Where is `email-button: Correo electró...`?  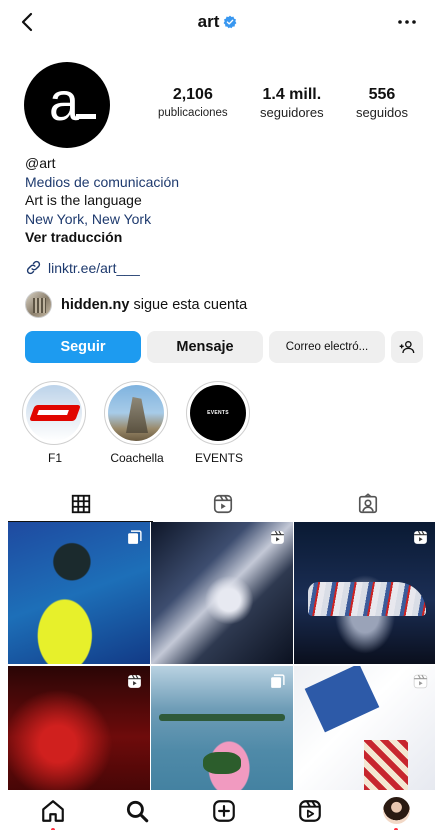 email-button: Correo electró... is located at coordinates (327, 347).